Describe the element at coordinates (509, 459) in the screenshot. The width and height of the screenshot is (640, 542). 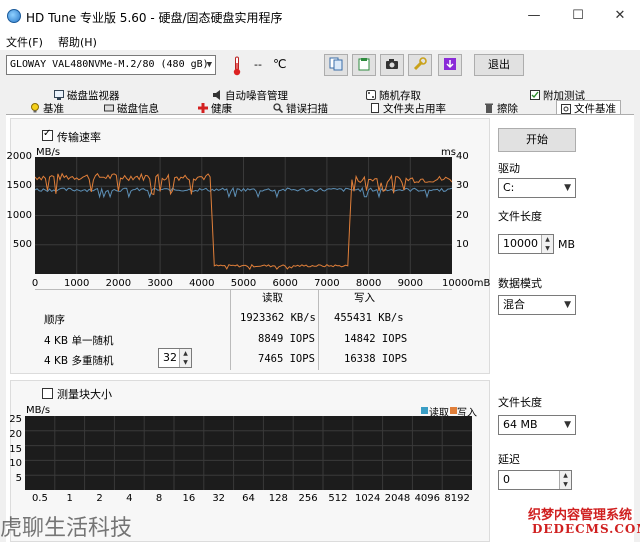
I see `delay-label: 延迟` at that location.